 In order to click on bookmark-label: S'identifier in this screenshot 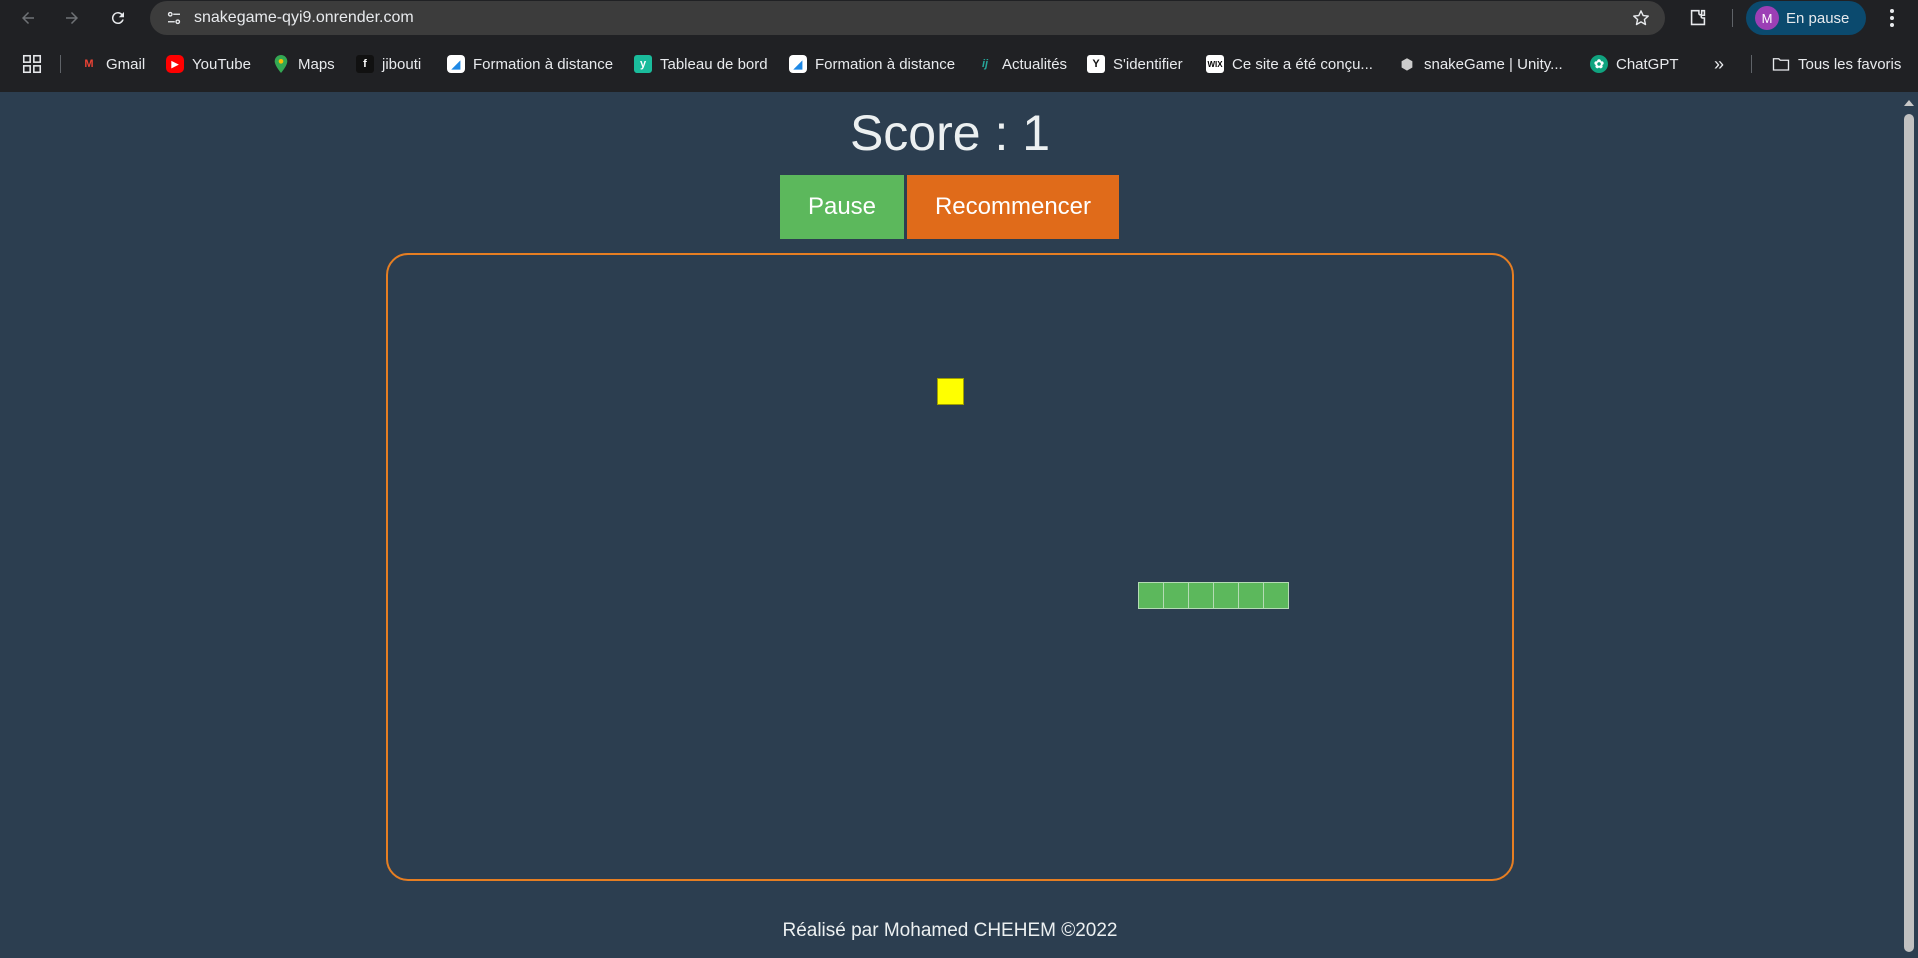, I will do `click(1148, 64)`.